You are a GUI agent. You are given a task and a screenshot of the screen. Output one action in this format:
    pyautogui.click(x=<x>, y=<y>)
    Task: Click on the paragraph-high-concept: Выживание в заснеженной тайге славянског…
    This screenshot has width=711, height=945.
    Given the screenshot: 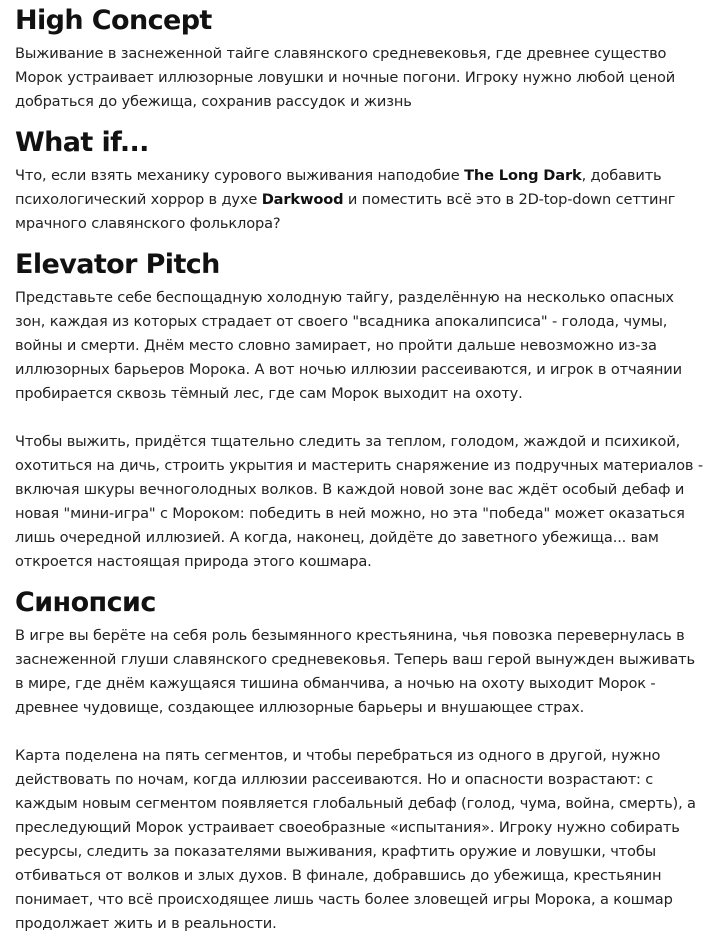 What is the action you would take?
    pyautogui.click(x=345, y=77)
    